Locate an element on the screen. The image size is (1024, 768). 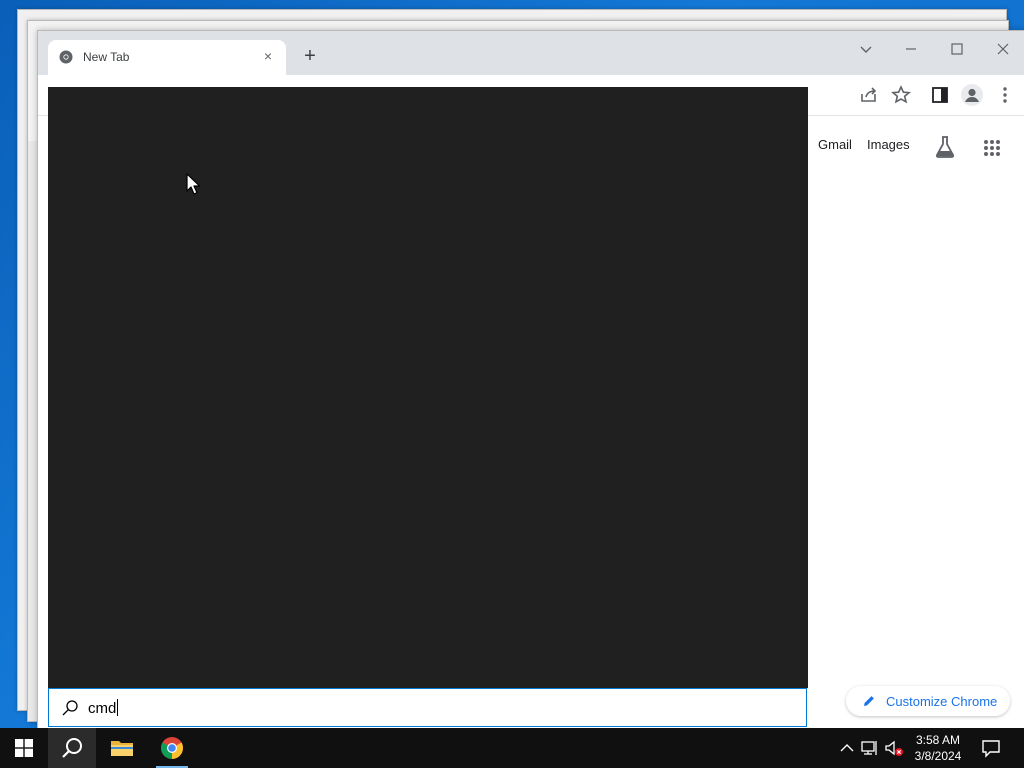
taskbar-clock: 3:58 AM 3/8/2024 is located at coordinates (938, 748).